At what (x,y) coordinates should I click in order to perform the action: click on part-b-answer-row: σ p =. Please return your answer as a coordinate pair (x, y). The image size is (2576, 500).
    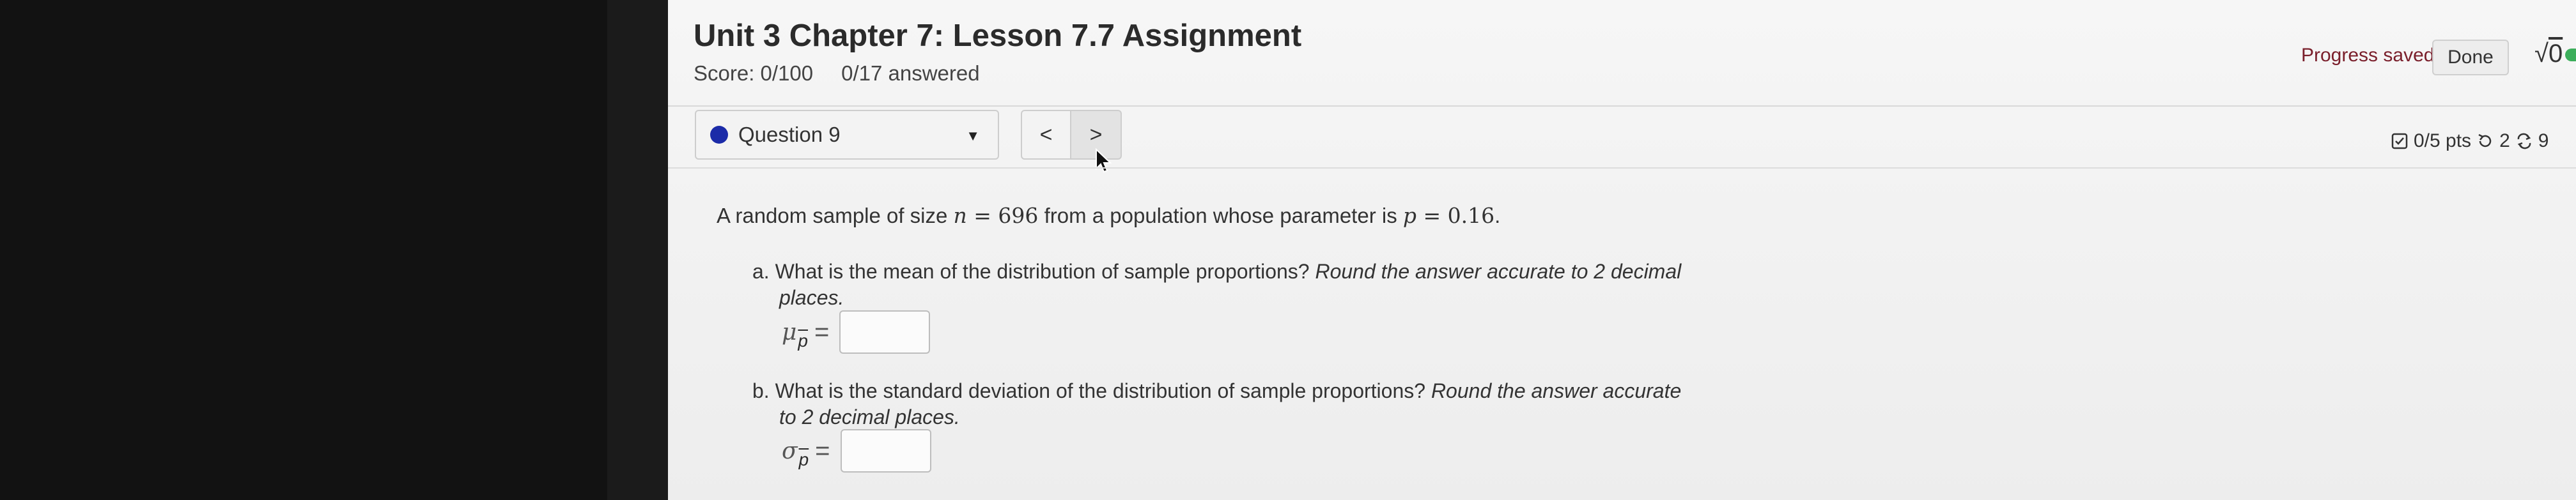
    Looking at the image, I should click on (856, 451).